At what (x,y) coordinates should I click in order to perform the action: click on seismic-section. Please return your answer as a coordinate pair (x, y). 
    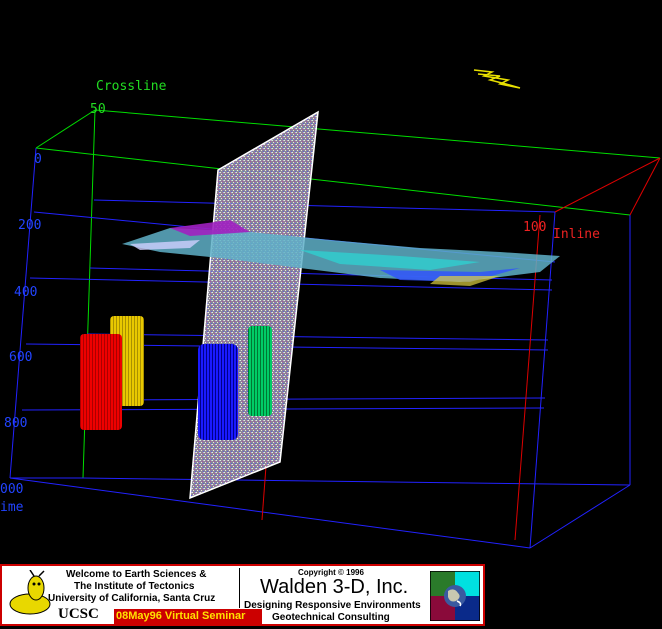
    Looking at the image, I should click on (254, 305).